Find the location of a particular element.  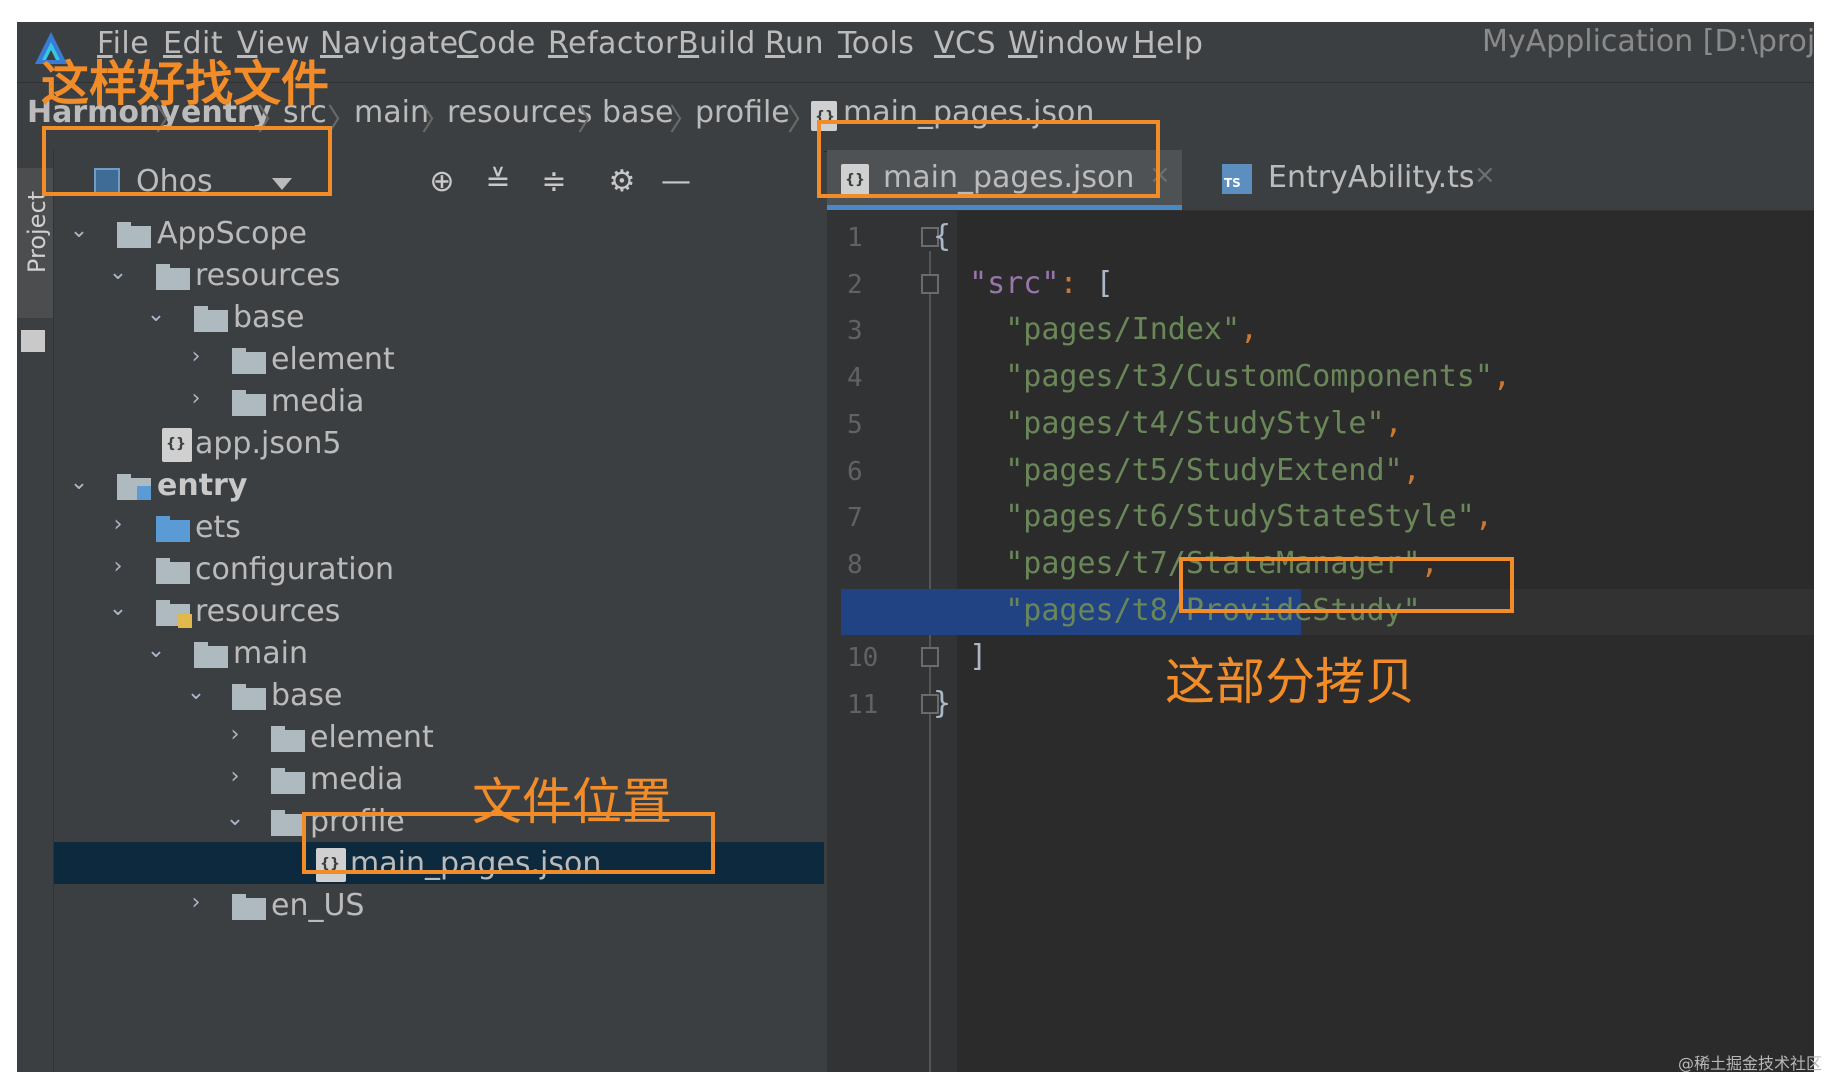

tree-item-label: main is located at coordinates (270, 653).